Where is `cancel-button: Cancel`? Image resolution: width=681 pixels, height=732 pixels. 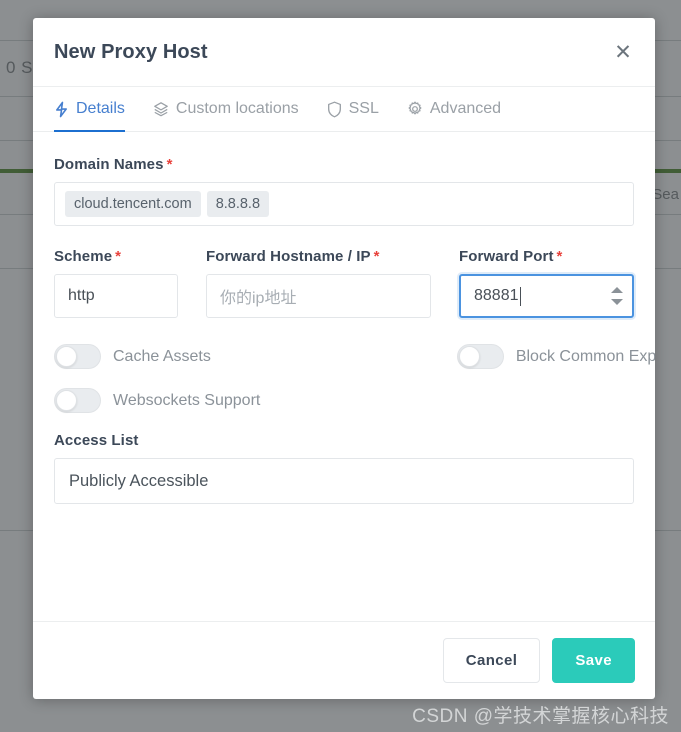
cancel-button: Cancel is located at coordinates (491, 660).